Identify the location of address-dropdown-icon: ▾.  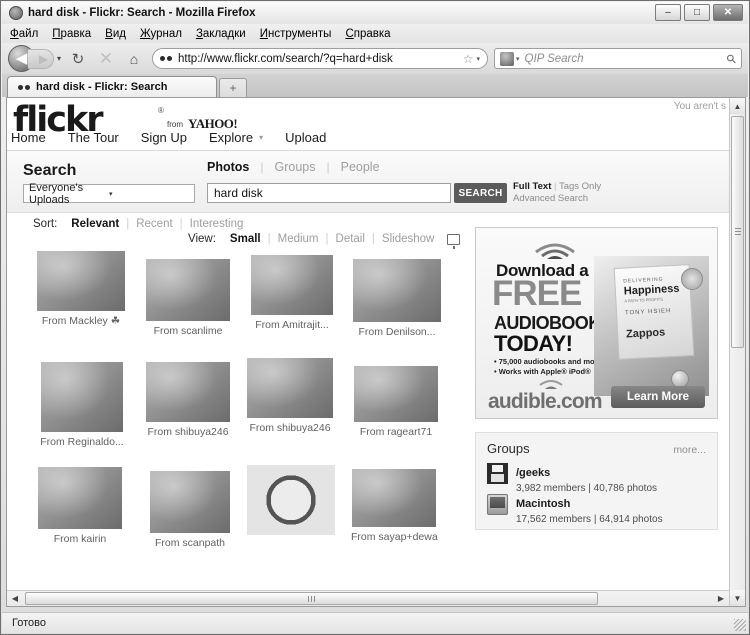
(478, 59).